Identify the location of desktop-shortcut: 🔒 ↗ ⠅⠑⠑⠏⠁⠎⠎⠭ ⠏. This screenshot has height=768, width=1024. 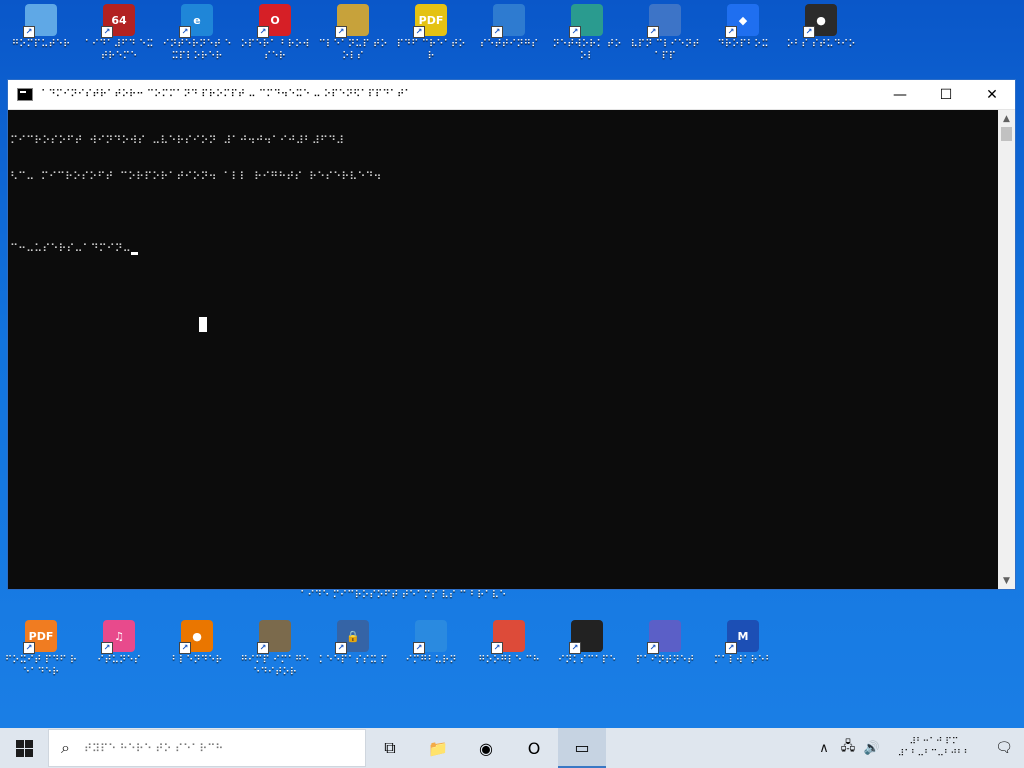
(353, 649).